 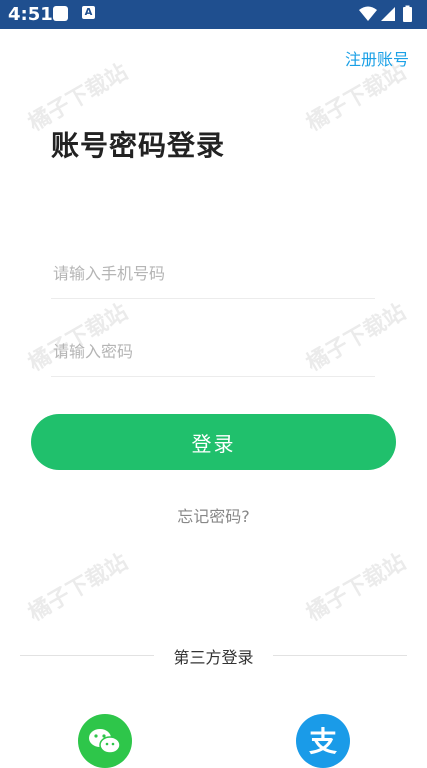 I want to click on login-button: 登录, so click(x=213, y=442).